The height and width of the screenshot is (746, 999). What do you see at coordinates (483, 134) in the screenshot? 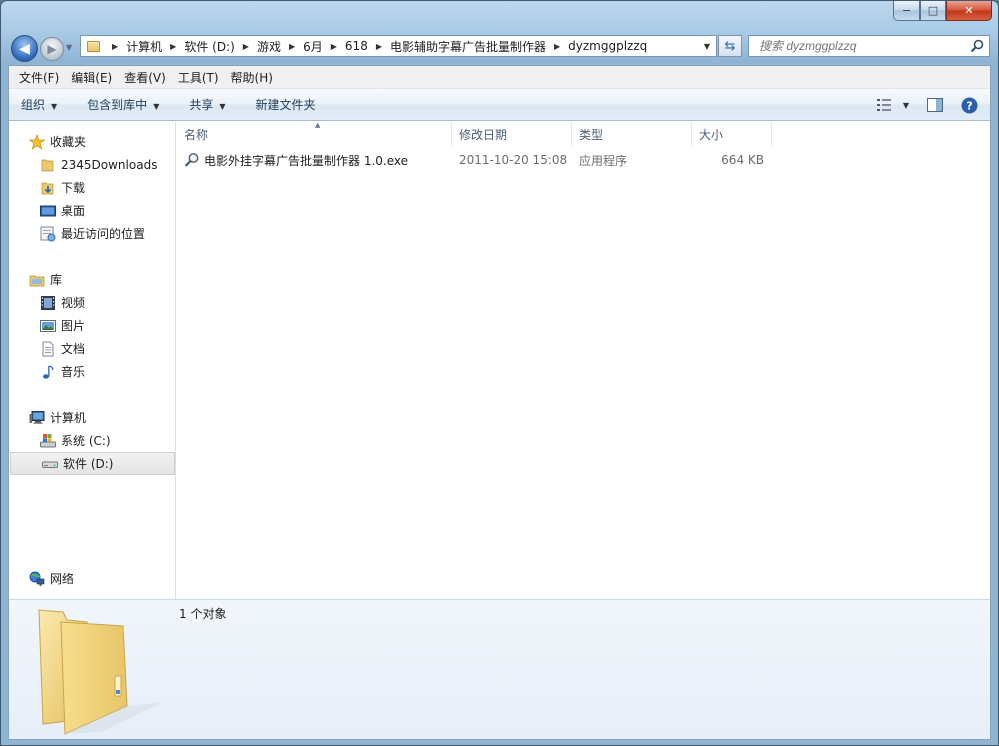
I see `column-header-label: 修改日期` at bounding box center [483, 134].